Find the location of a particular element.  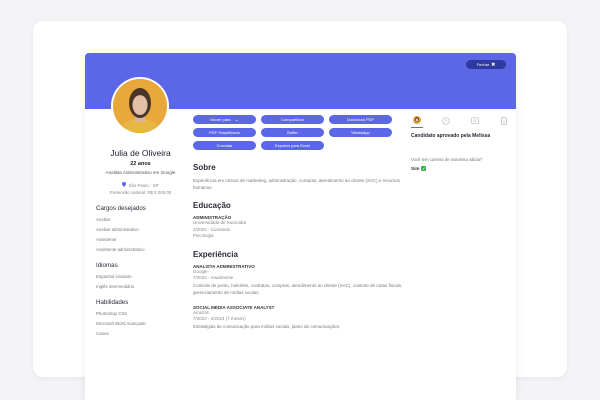

tab-history is located at coordinates (446, 121).